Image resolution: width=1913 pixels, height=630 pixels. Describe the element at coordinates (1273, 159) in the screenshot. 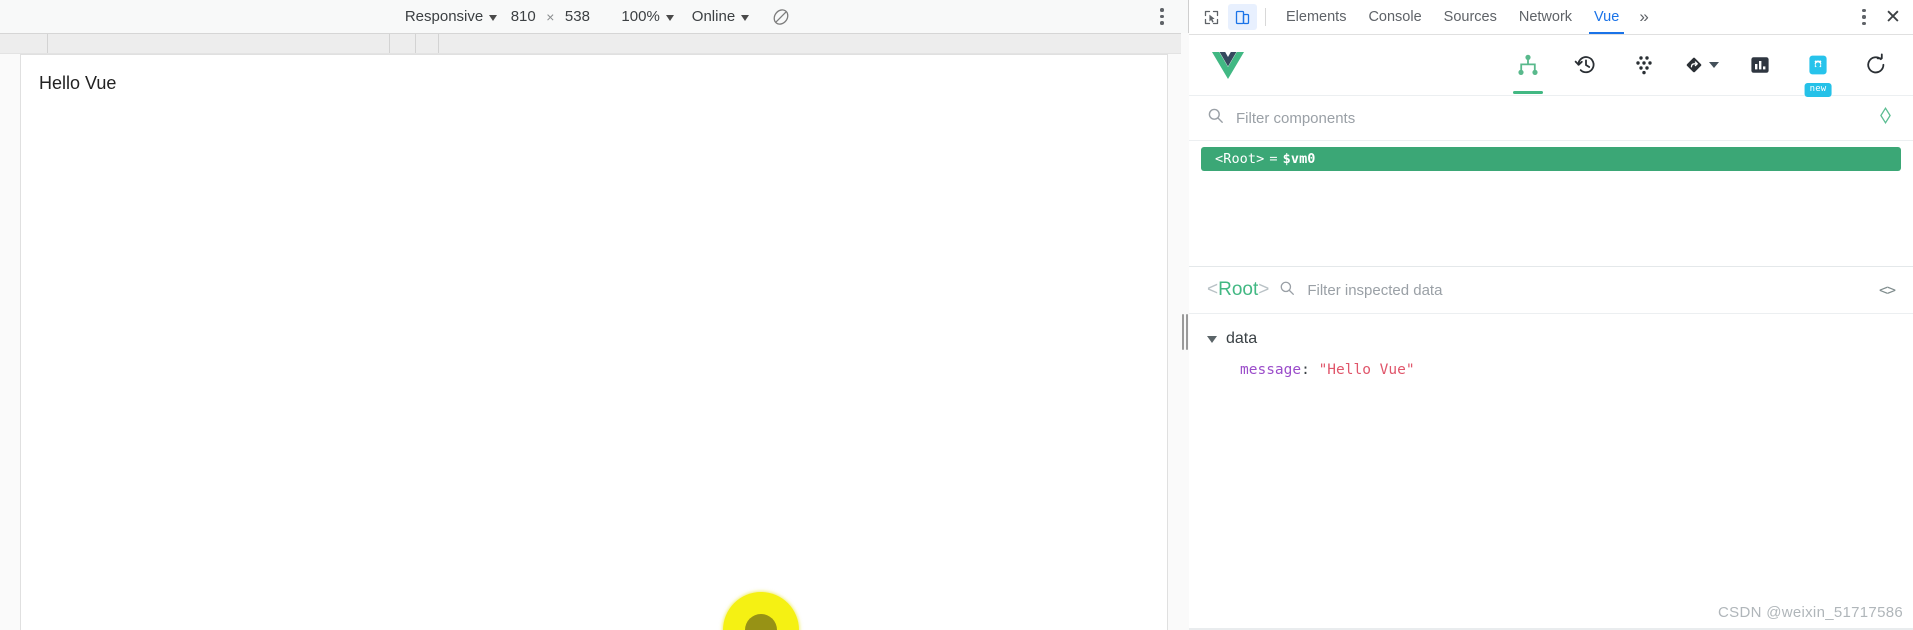

I see `equals-sign: =` at that location.